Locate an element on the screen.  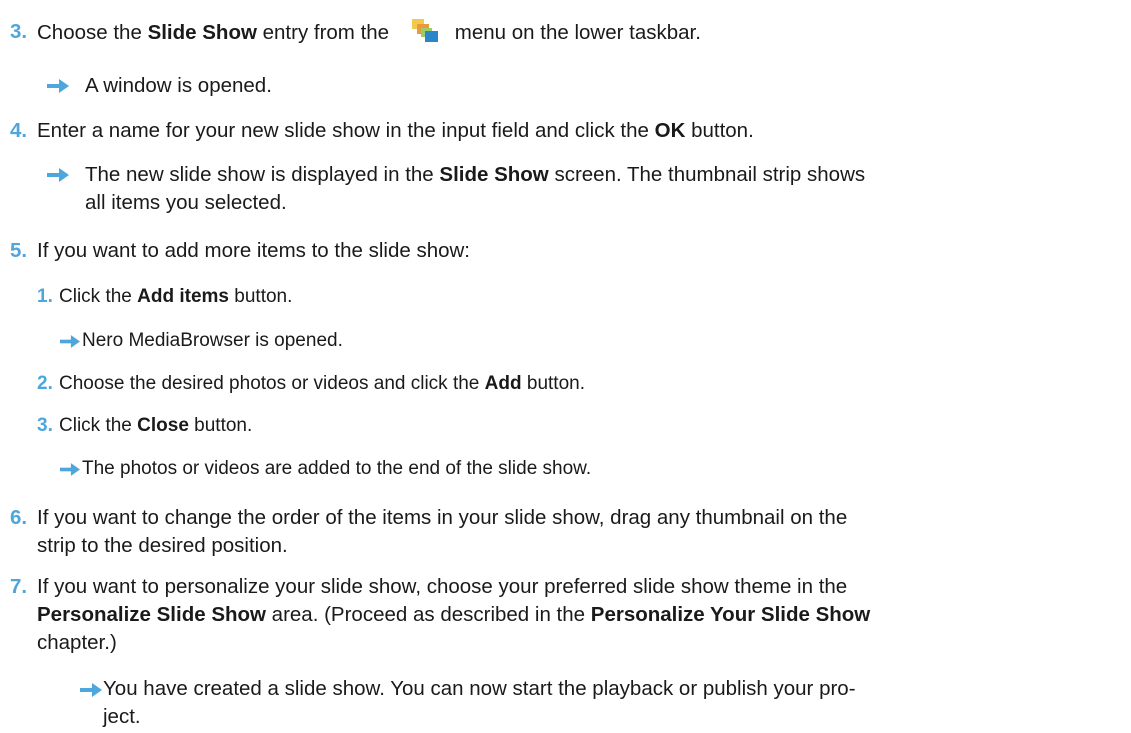
text-part: entry from the is located at coordinates (325, 32).